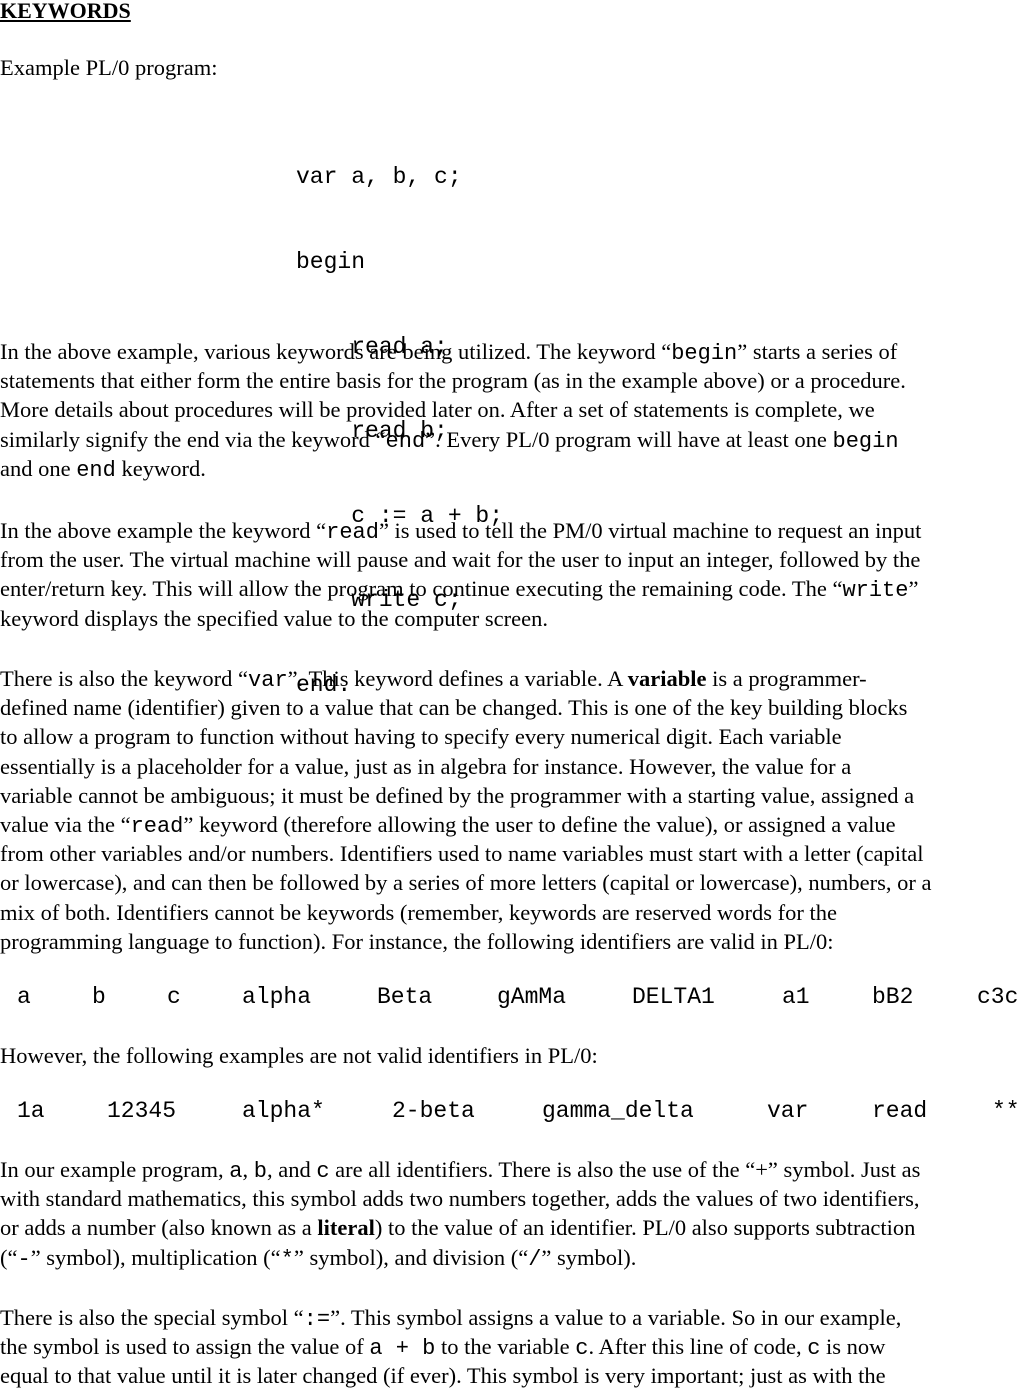  Describe the element at coordinates (667, 678) in the screenshot. I see `term-variable: variable` at that location.